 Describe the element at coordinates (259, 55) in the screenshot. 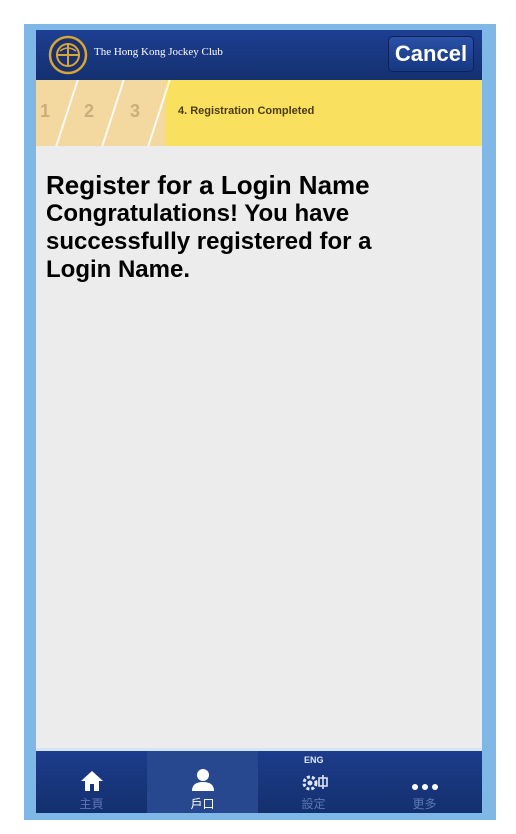

I see `app-header: The Hong Kong Jockey Club Cancel` at that location.